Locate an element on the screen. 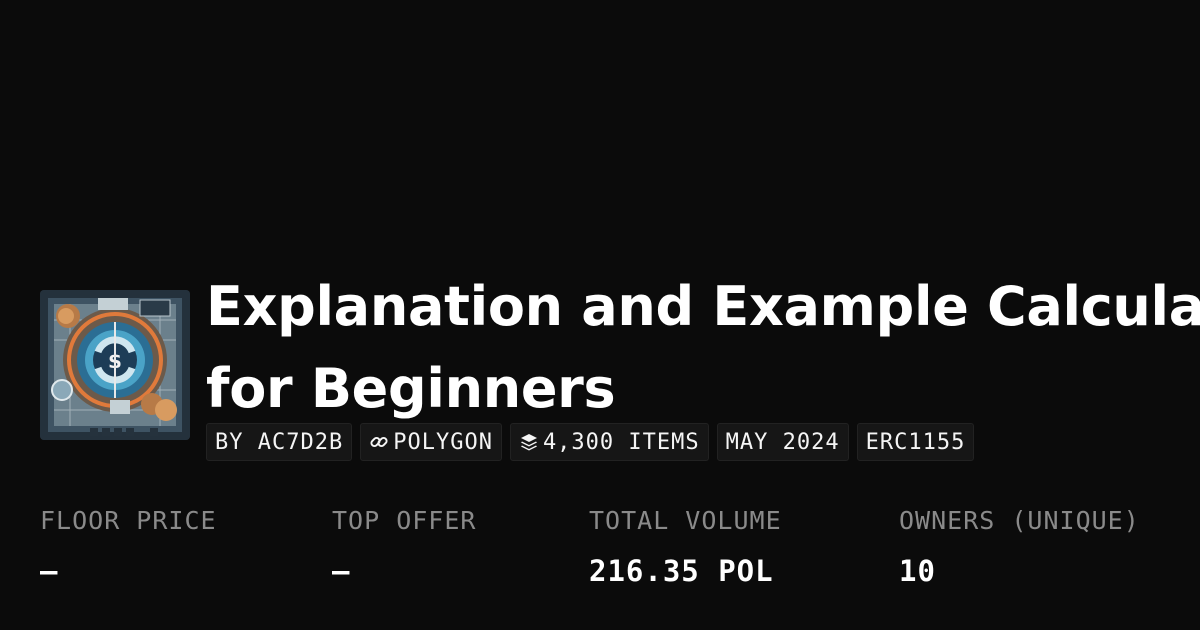 This screenshot has height=630, width=1200. creator-tag: BY AC7D2B is located at coordinates (279, 442).